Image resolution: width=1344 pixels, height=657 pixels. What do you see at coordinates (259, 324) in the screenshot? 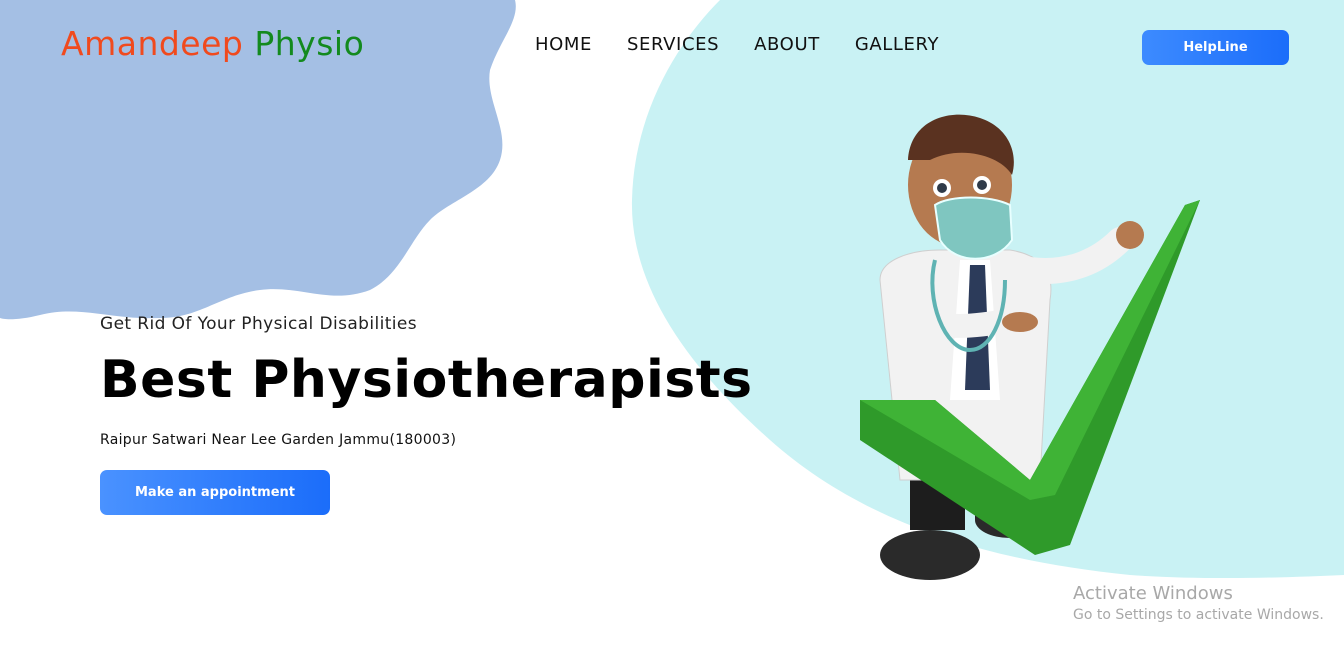
I see `hero-tagline: Get Rid Of Your Physical Disabilities` at bounding box center [259, 324].